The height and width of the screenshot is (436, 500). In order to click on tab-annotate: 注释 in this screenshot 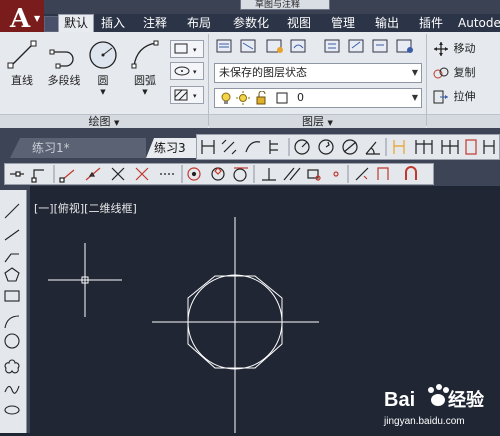, I will do `click(155, 23)`.